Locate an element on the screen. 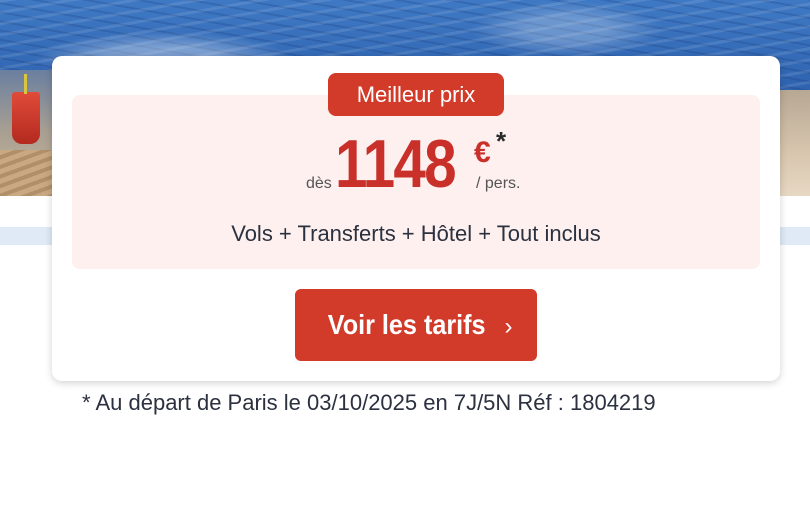 The width and height of the screenshot is (810, 516). currency-symbol: € is located at coordinates (482, 152).